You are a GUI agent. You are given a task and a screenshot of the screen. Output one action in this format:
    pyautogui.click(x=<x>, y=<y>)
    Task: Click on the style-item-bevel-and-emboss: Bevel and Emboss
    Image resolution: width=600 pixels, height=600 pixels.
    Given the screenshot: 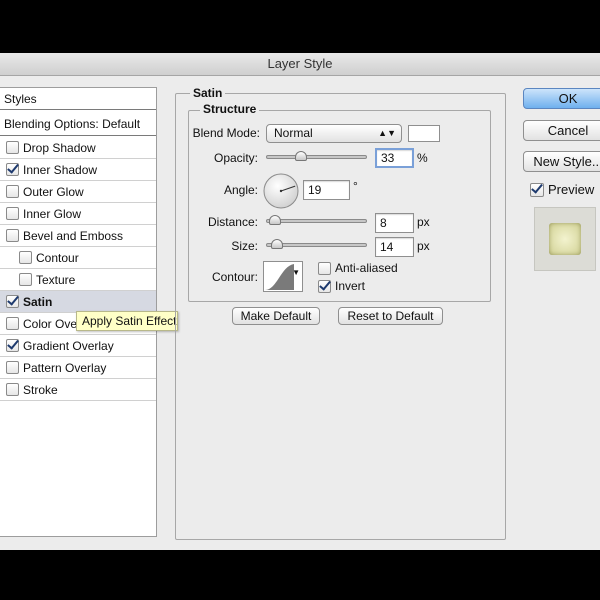 What is the action you would take?
    pyautogui.click(x=78, y=236)
    